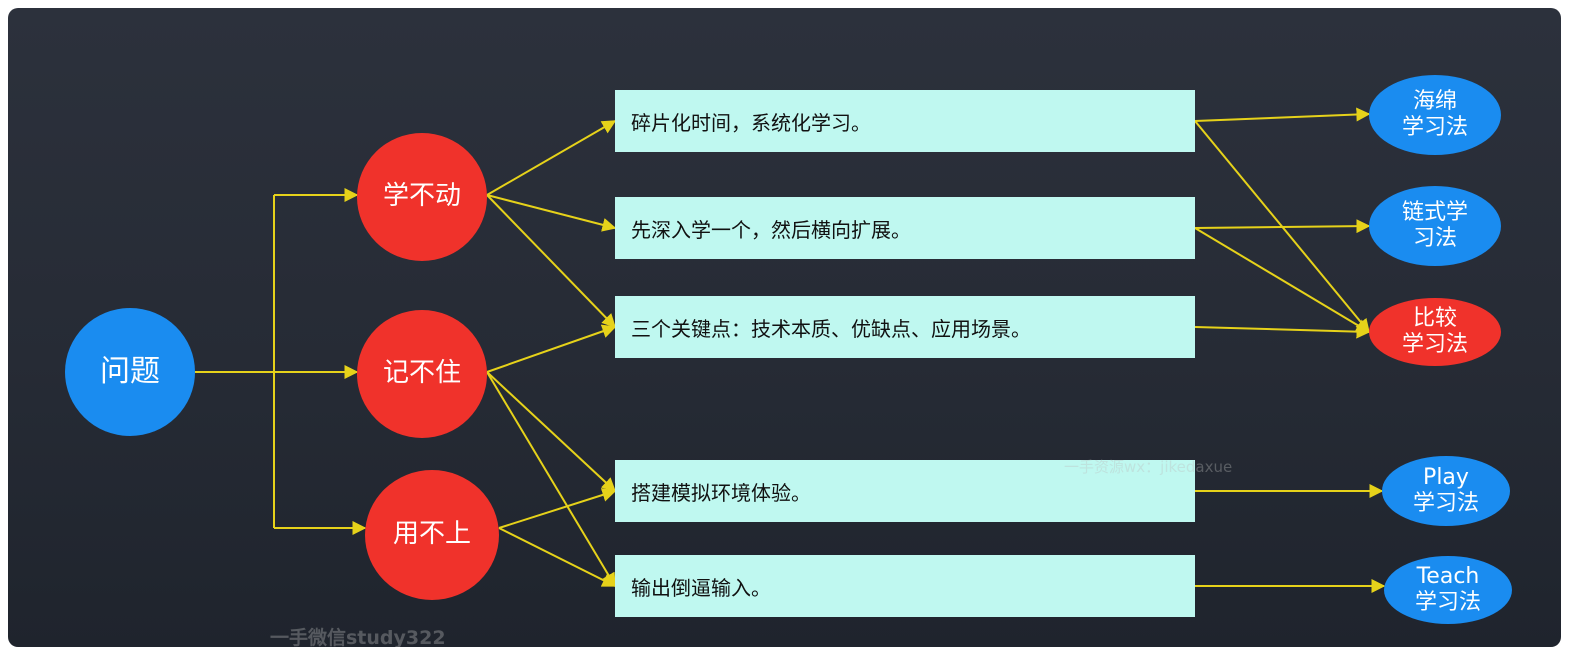  I want to click on method-line1: Play, so click(1446, 477).